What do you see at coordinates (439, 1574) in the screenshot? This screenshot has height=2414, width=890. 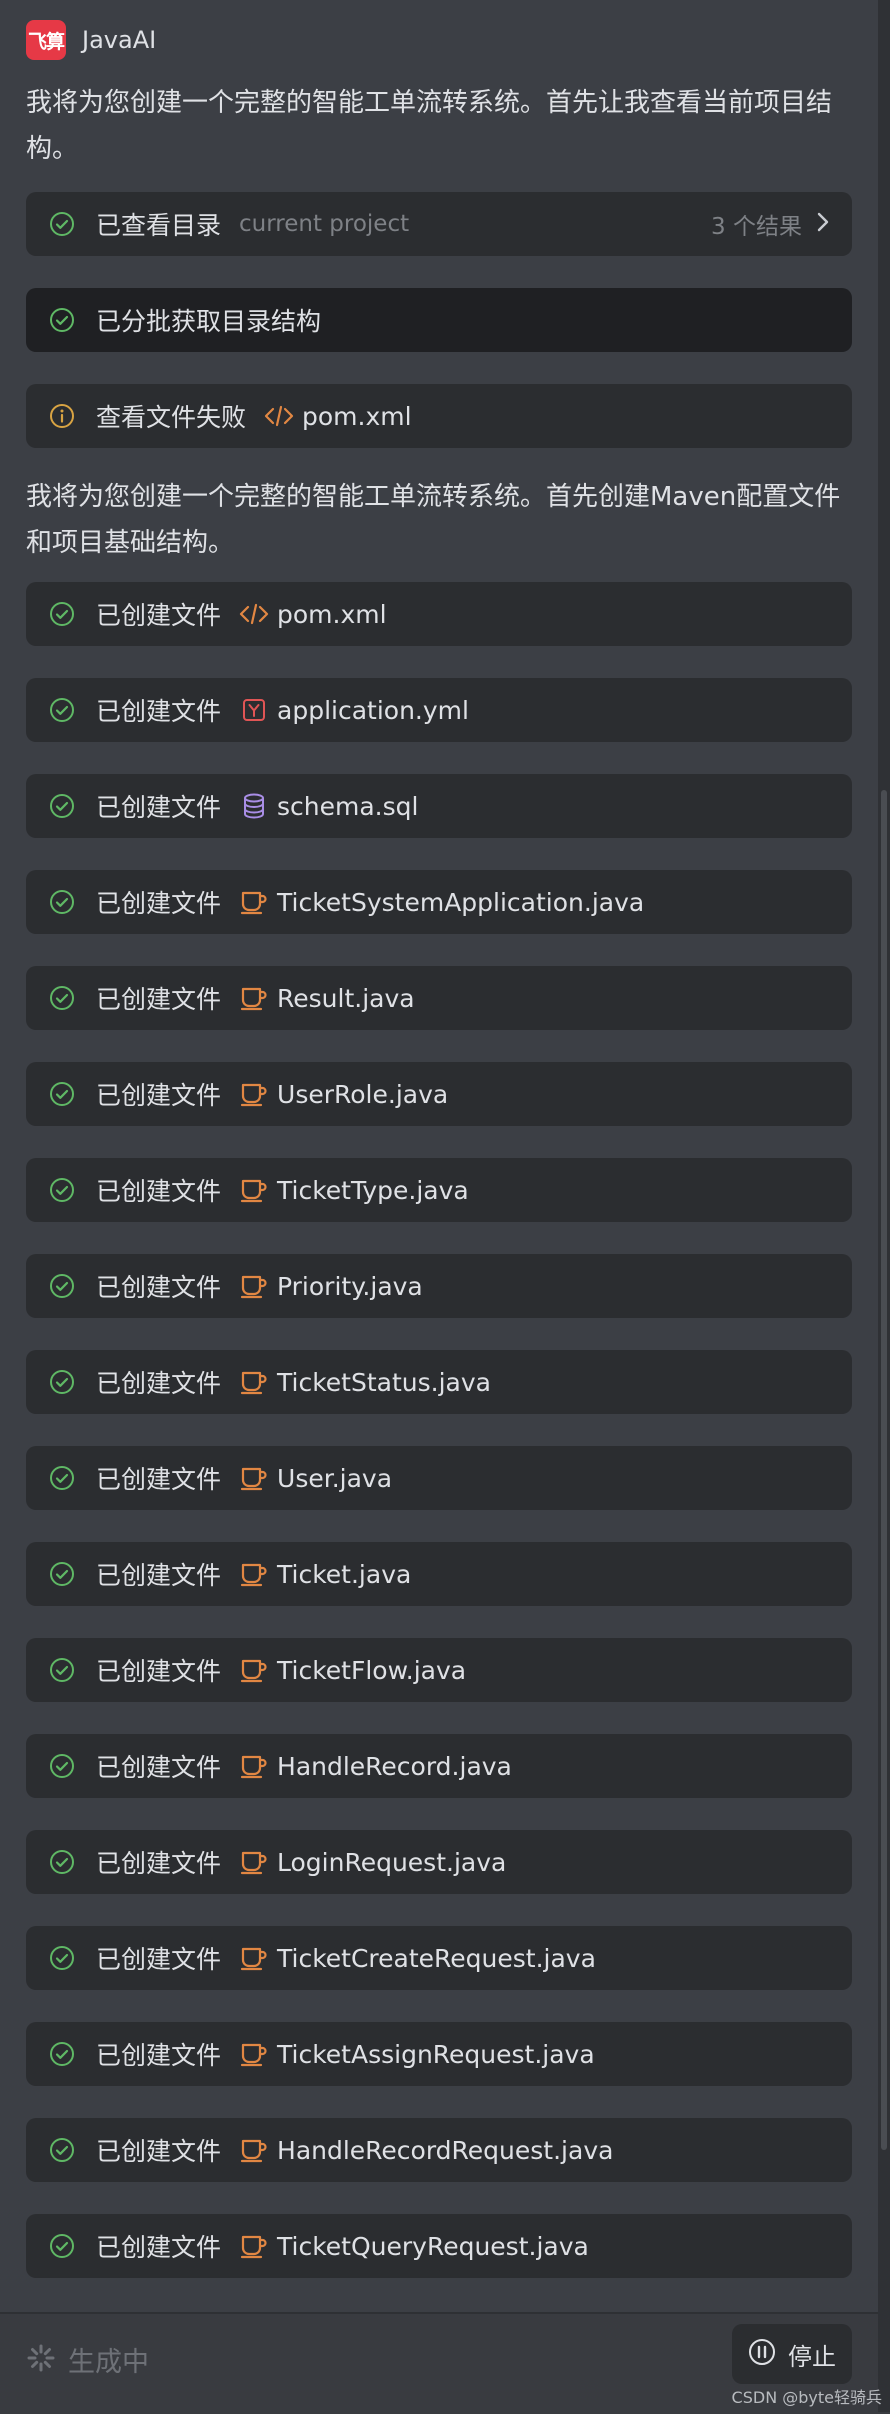 I see `created-file-card: 已创建文件 Ticket.java` at bounding box center [439, 1574].